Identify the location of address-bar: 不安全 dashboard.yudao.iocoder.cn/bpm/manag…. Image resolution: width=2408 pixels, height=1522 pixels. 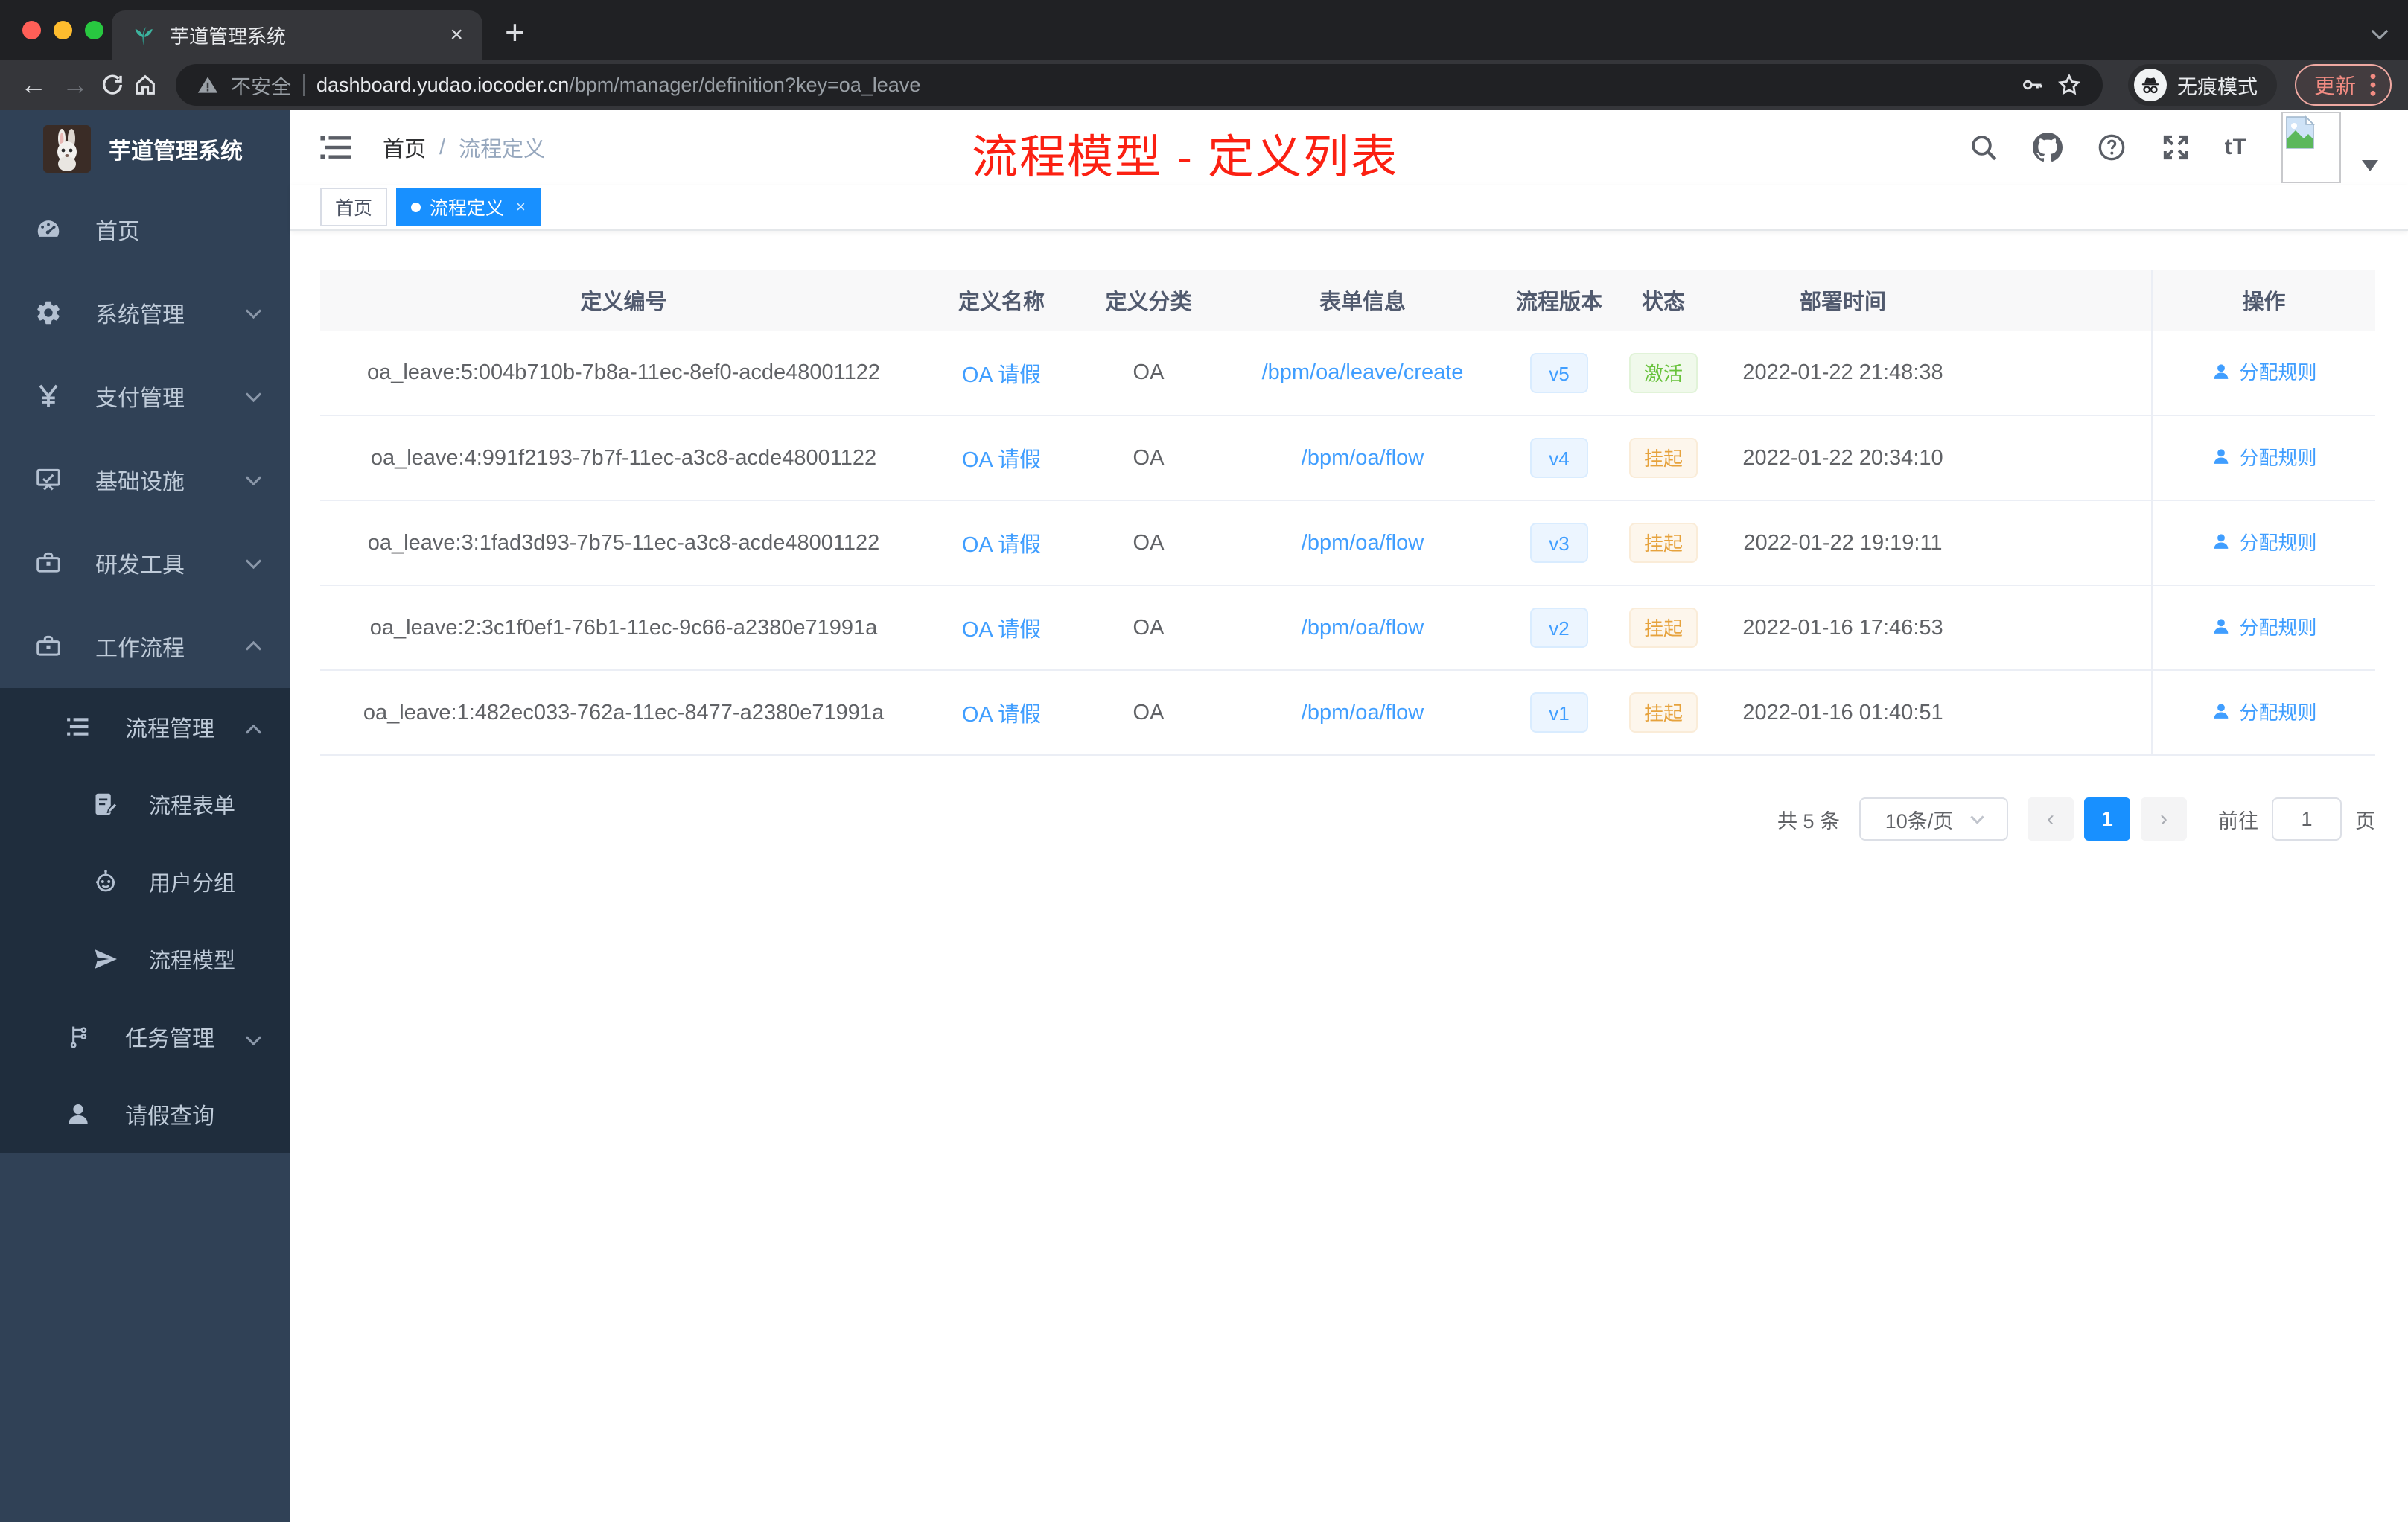
(1139, 85).